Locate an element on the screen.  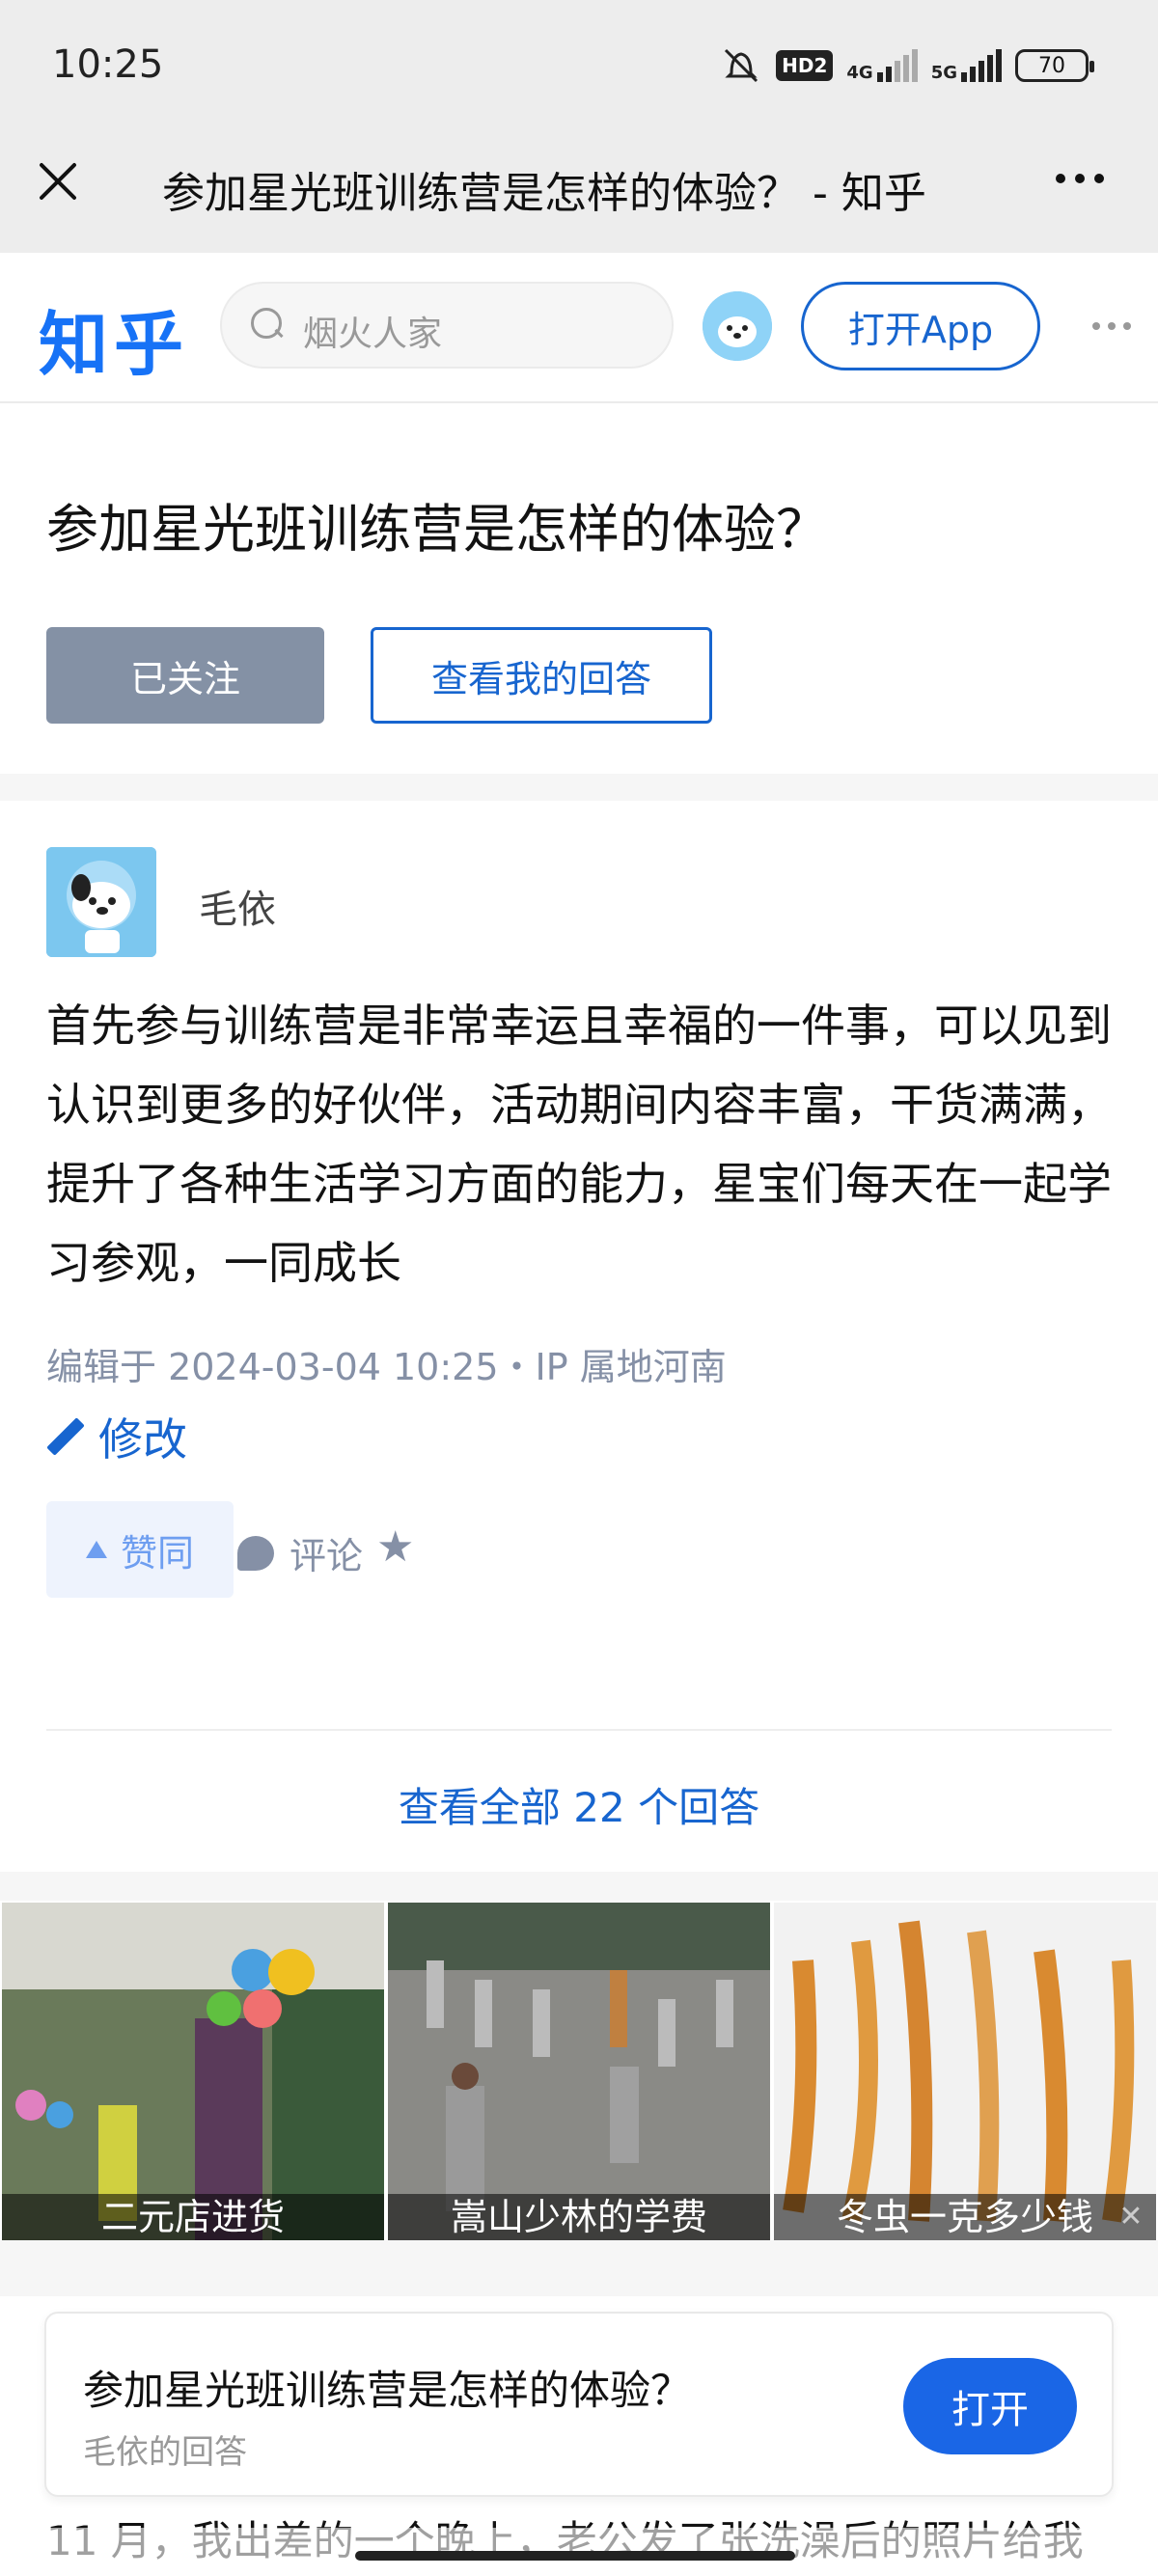
comment-button: 评论 is located at coordinates (300, 1552).